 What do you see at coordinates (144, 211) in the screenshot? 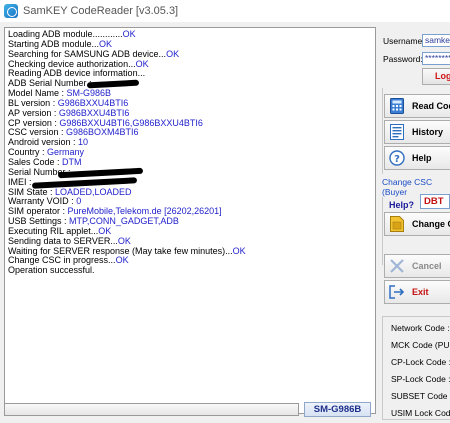
I see `log-line-value: PureMobile,Telekom.de [26202,26201]` at bounding box center [144, 211].